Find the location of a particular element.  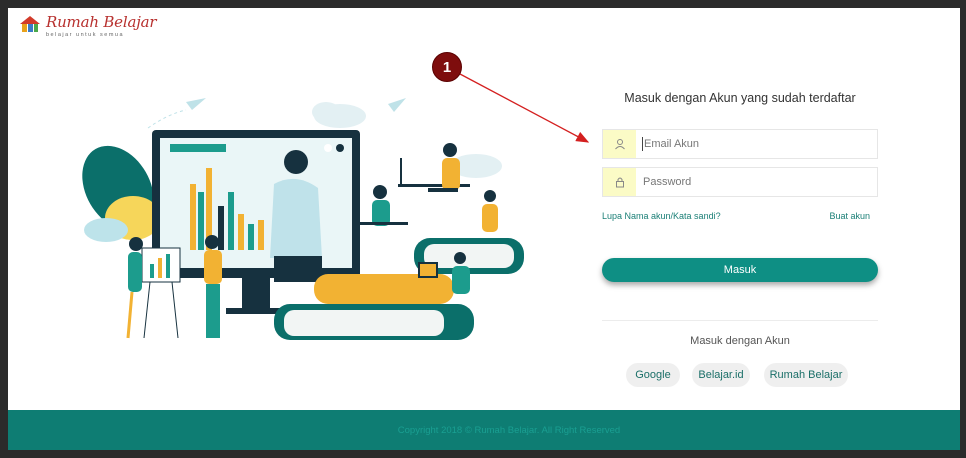

password-field is located at coordinates (740, 182).